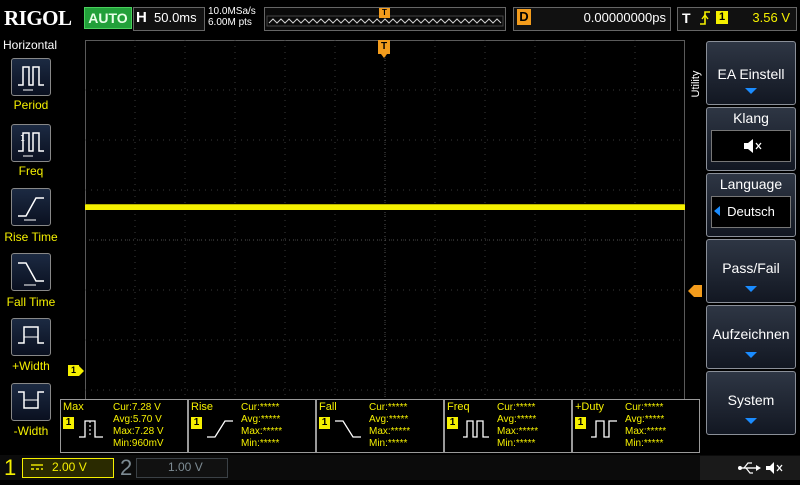 This screenshot has height=485, width=800. I want to click on aufzeichnen-button: Aufzeichnen, so click(751, 337).